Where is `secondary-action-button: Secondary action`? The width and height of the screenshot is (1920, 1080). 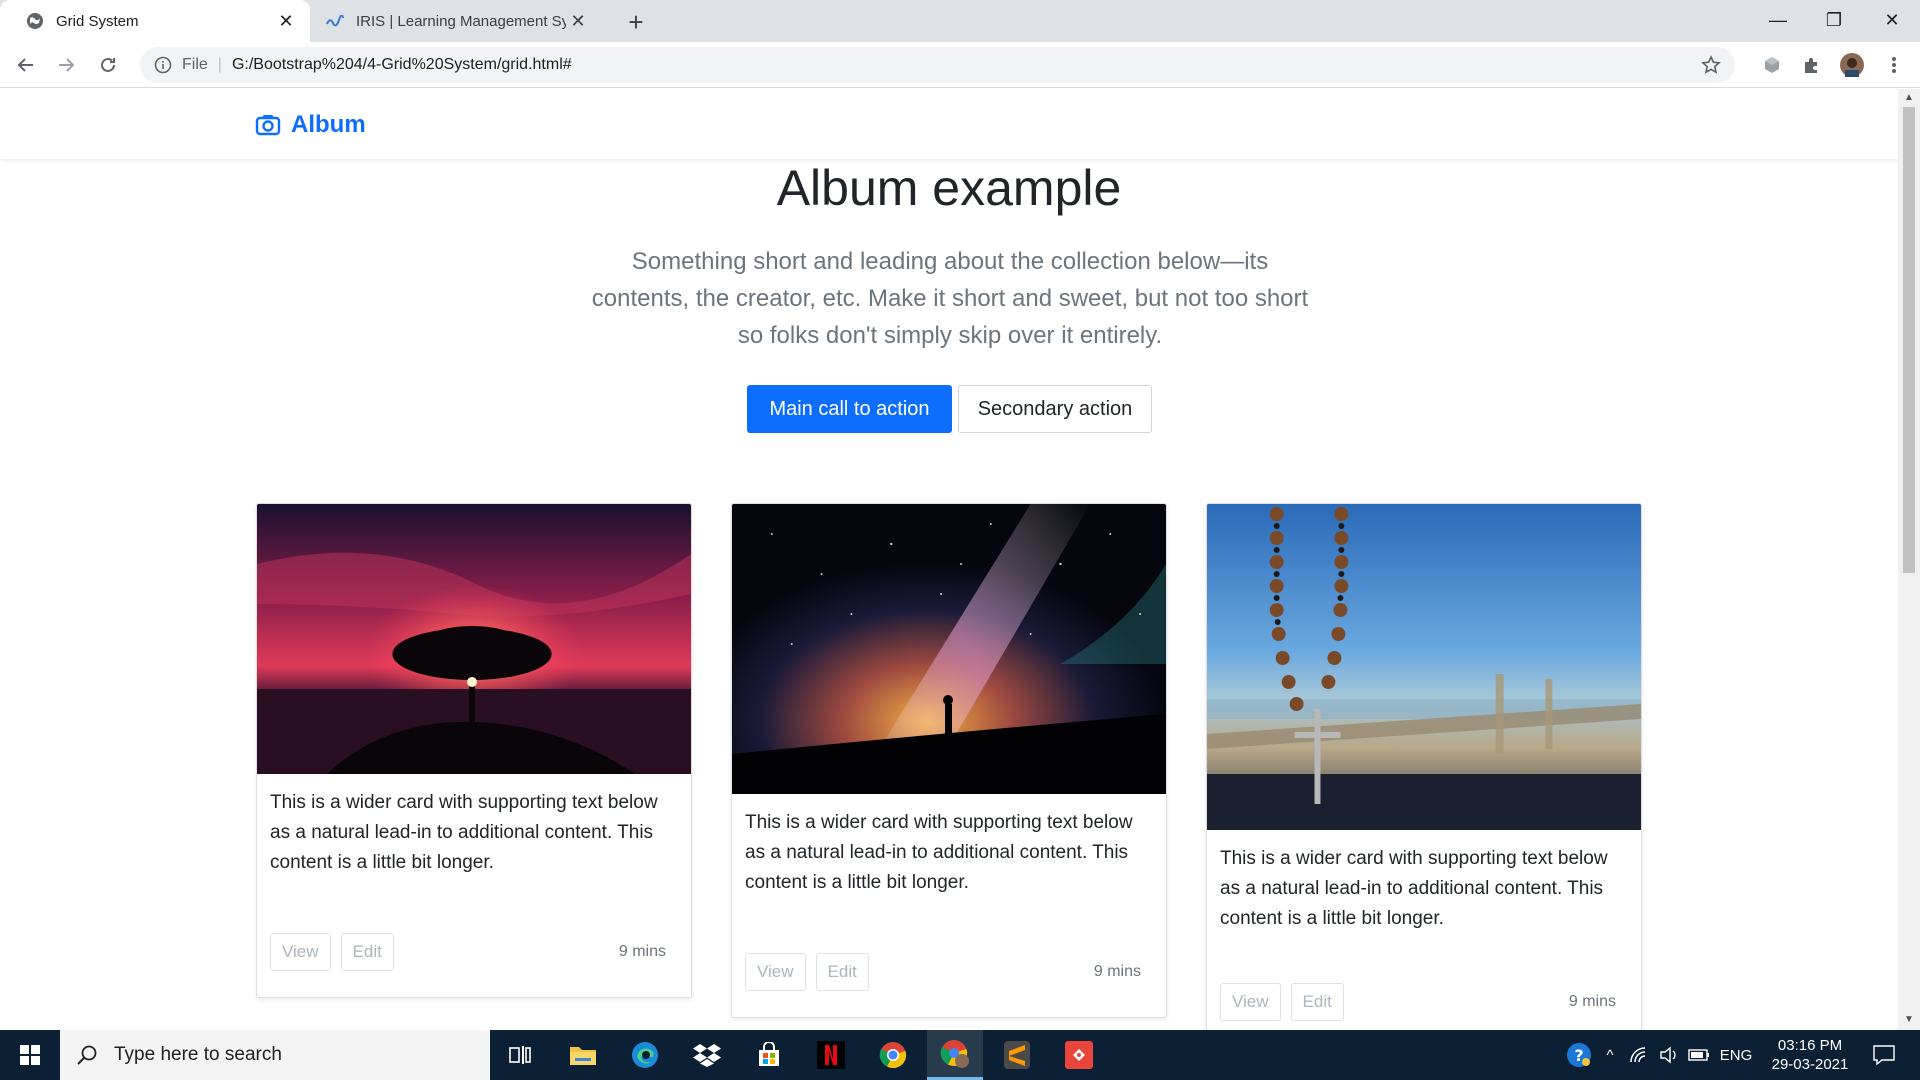 secondary-action-button: Secondary action is located at coordinates (1055, 409).